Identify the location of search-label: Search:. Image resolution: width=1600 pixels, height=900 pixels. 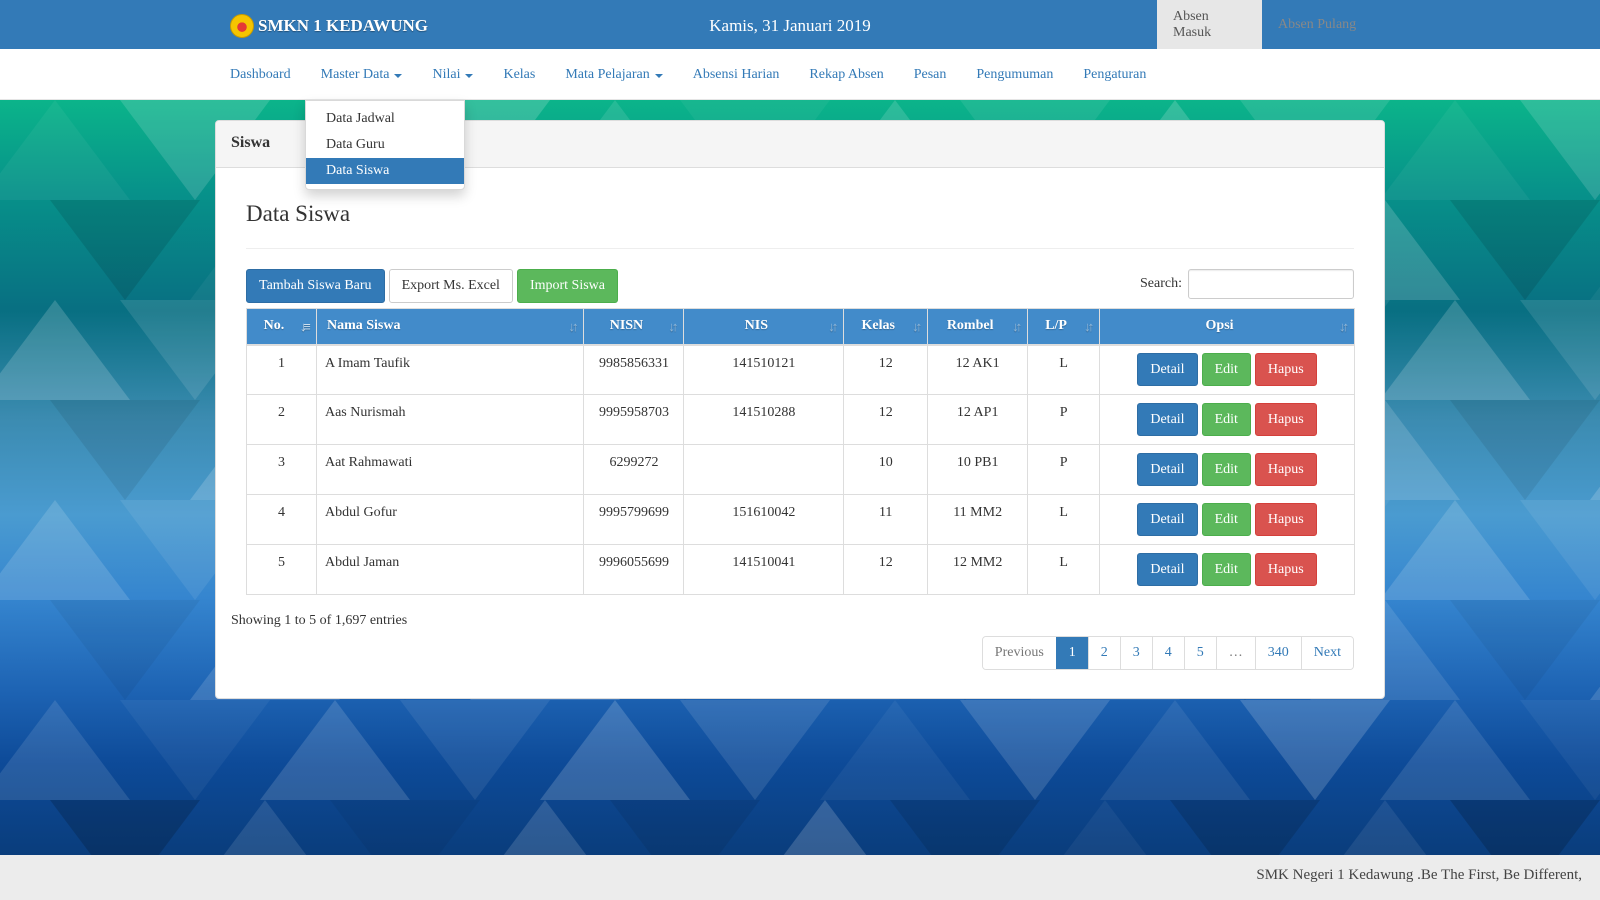
(1161, 283).